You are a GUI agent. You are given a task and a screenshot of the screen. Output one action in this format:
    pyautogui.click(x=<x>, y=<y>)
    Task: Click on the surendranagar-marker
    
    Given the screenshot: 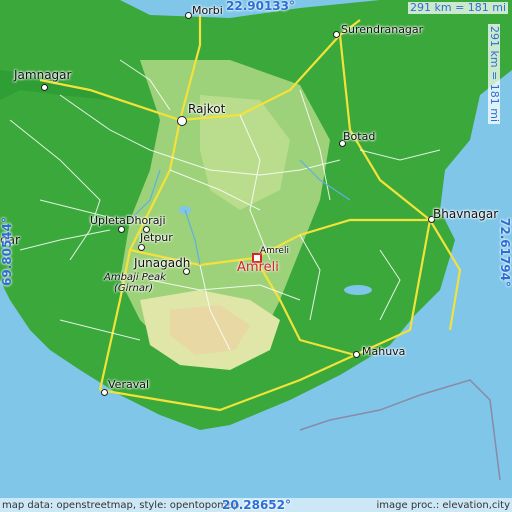 What is the action you would take?
    pyautogui.click(x=336, y=34)
    